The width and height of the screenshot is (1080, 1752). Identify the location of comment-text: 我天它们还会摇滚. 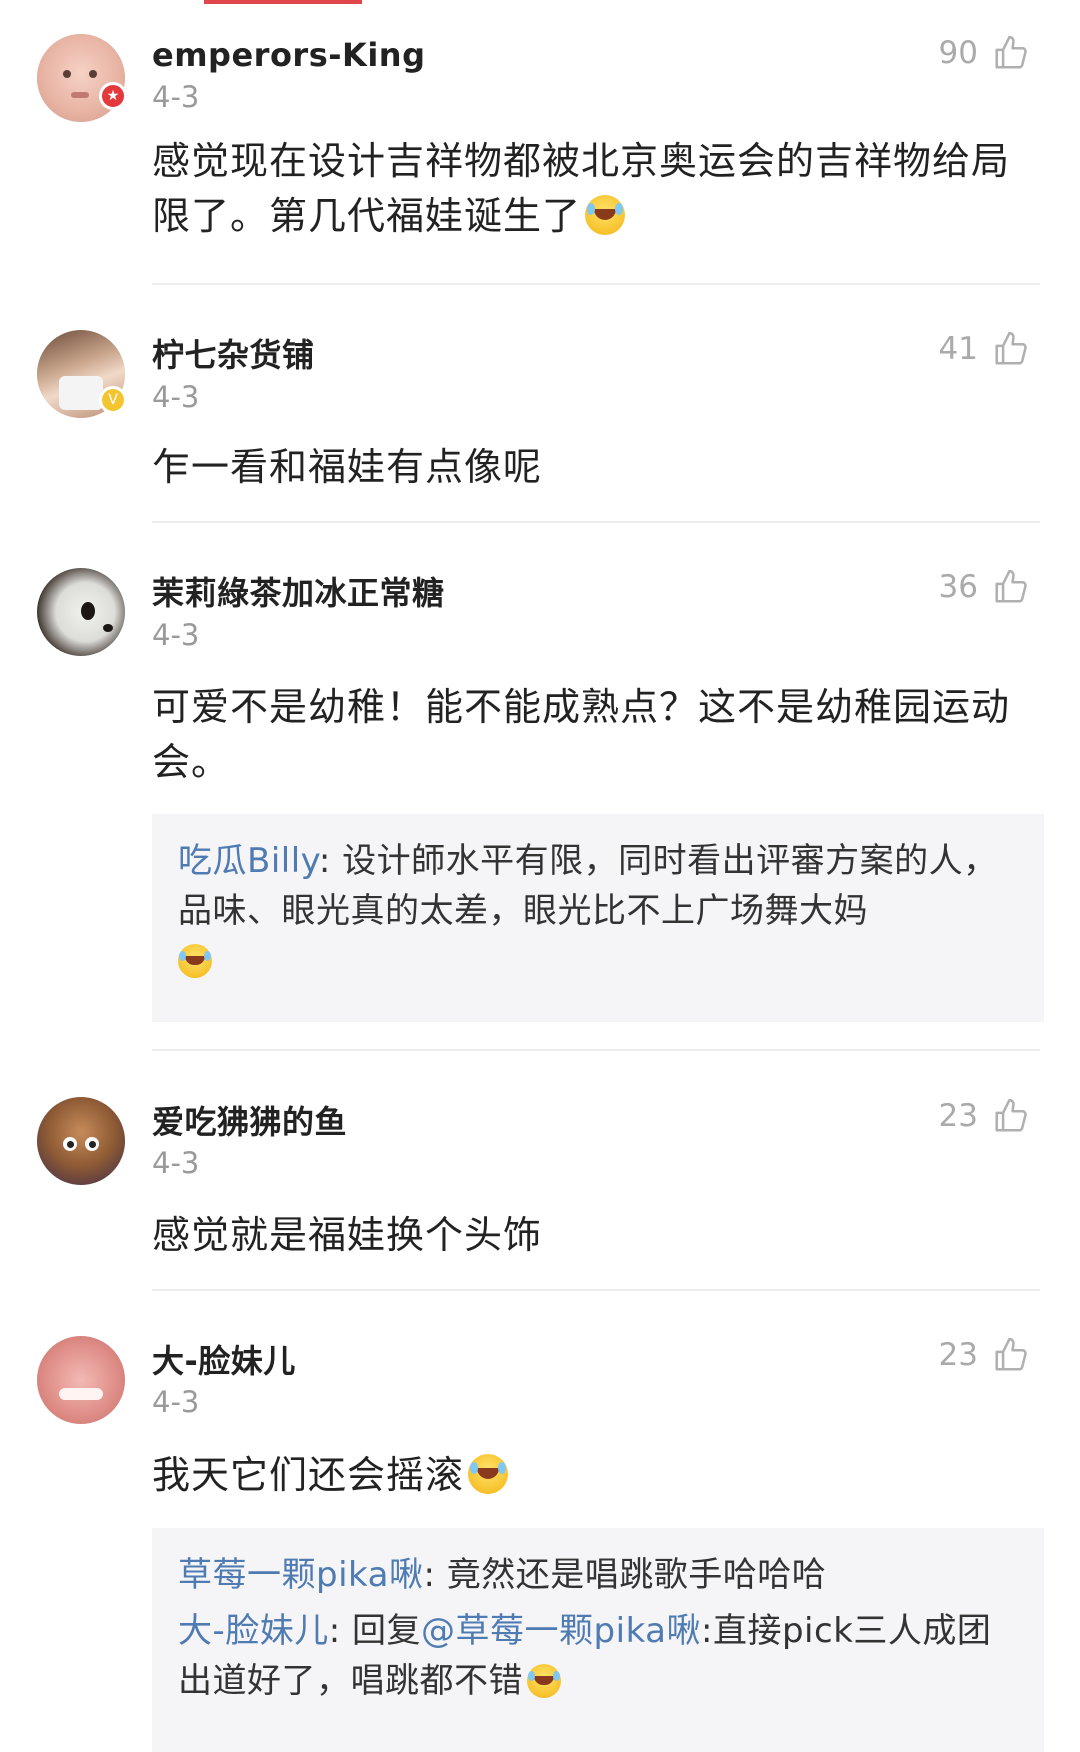
(592, 1475).